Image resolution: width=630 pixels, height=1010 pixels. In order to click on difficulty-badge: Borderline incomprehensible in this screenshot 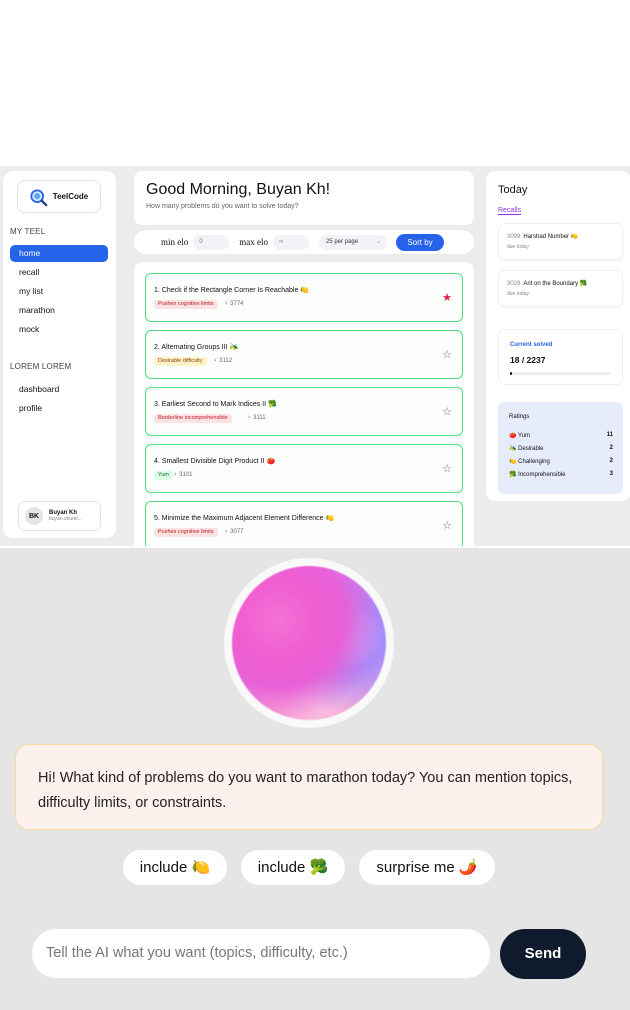, I will do `click(193, 418)`.